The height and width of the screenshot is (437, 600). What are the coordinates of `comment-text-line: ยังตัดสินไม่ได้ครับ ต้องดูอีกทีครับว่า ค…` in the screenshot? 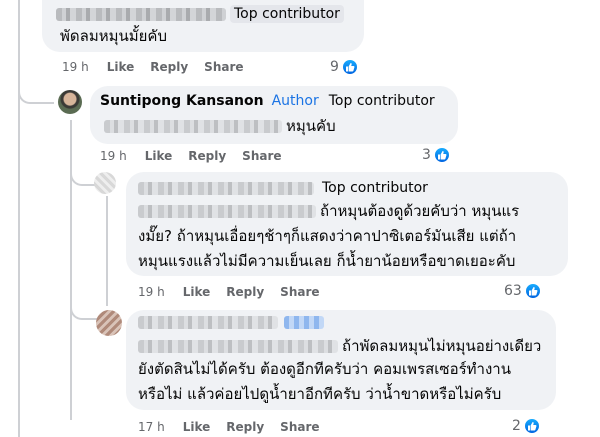 It's located at (324, 369).